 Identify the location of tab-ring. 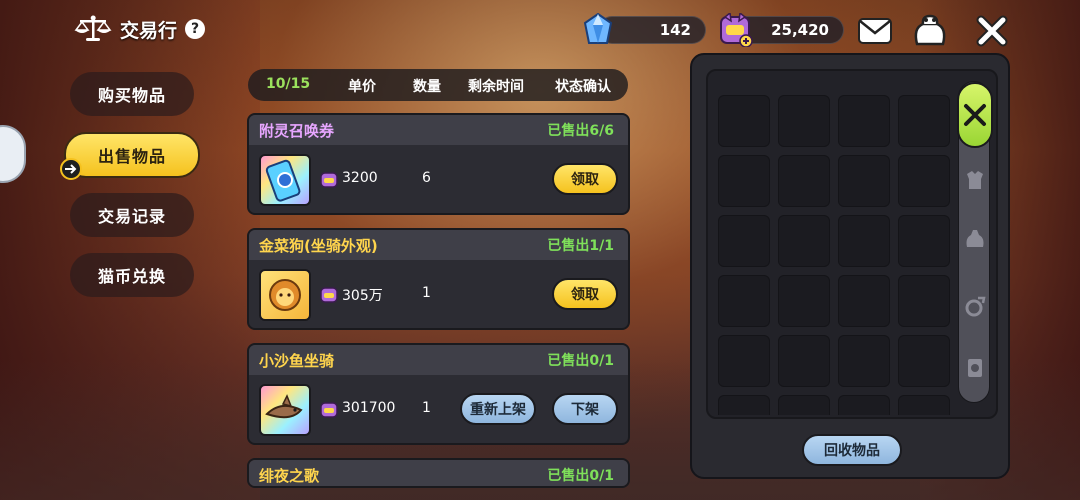
(975, 306).